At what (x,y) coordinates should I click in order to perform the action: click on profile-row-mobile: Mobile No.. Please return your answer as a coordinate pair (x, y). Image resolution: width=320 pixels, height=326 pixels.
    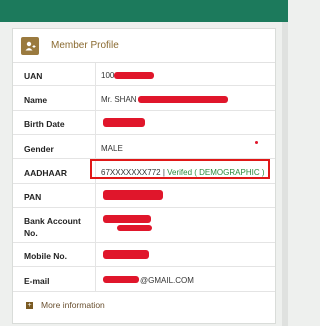
    Looking at the image, I should click on (144, 255).